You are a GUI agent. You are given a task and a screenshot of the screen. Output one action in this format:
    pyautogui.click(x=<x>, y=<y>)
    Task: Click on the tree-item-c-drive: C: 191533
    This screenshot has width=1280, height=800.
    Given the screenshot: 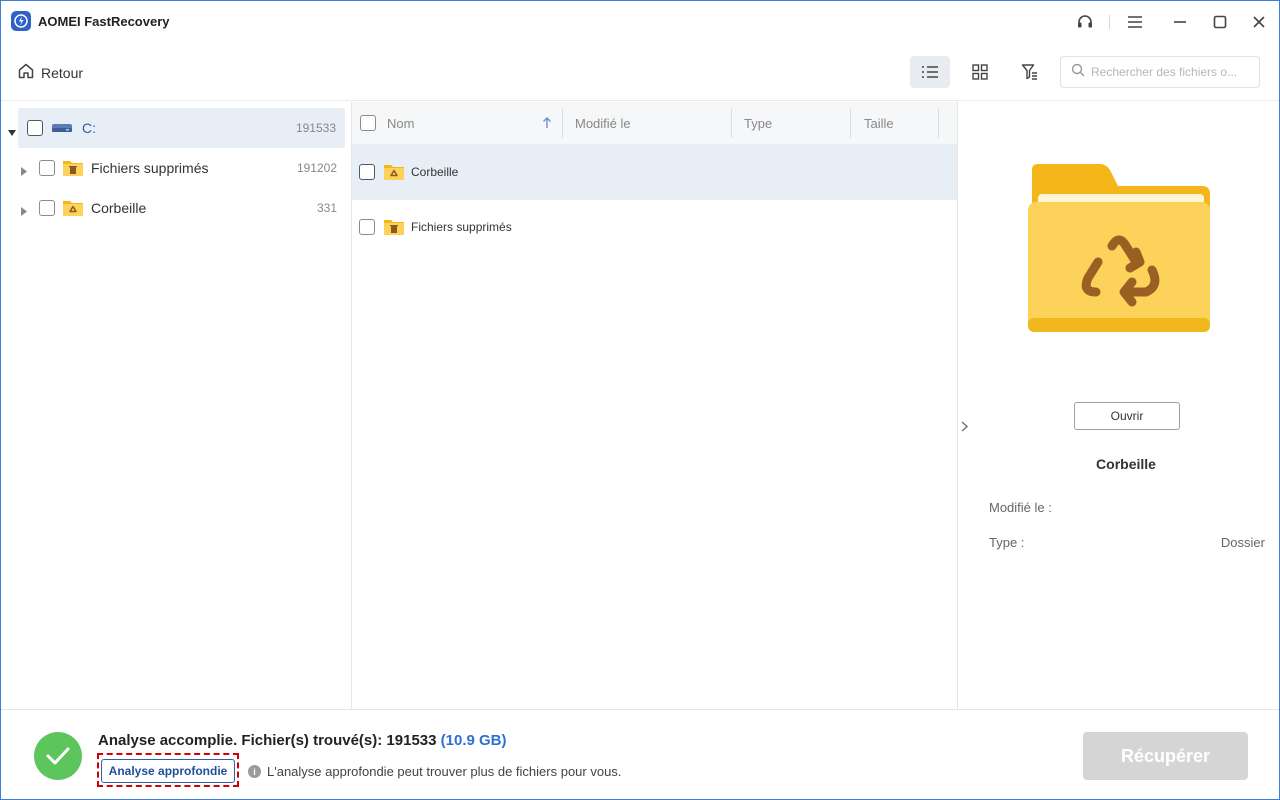 What is the action you would take?
    pyautogui.click(x=176, y=128)
    